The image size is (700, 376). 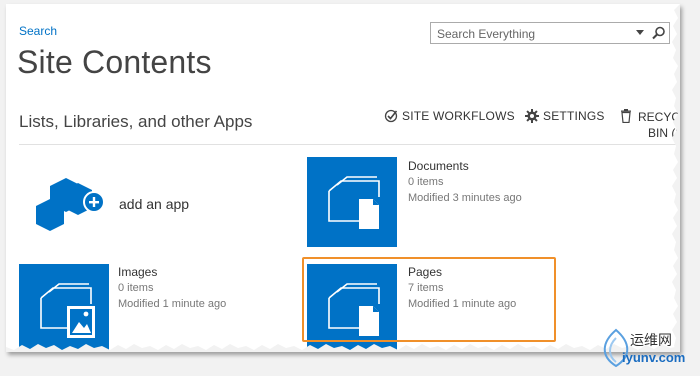 I want to click on add-an-app-link: add an app, so click(x=154, y=204).